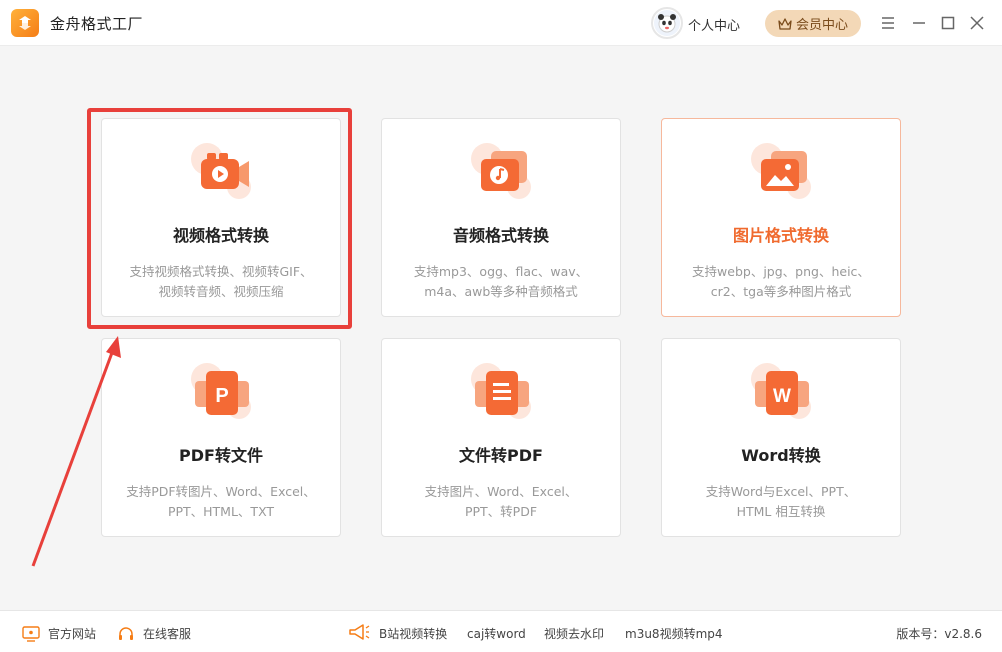 The image size is (1002, 652). What do you see at coordinates (781, 291) in the screenshot?
I see `card-desc-line: cr2、tga等多种图片格式` at bounding box center [781, 291].